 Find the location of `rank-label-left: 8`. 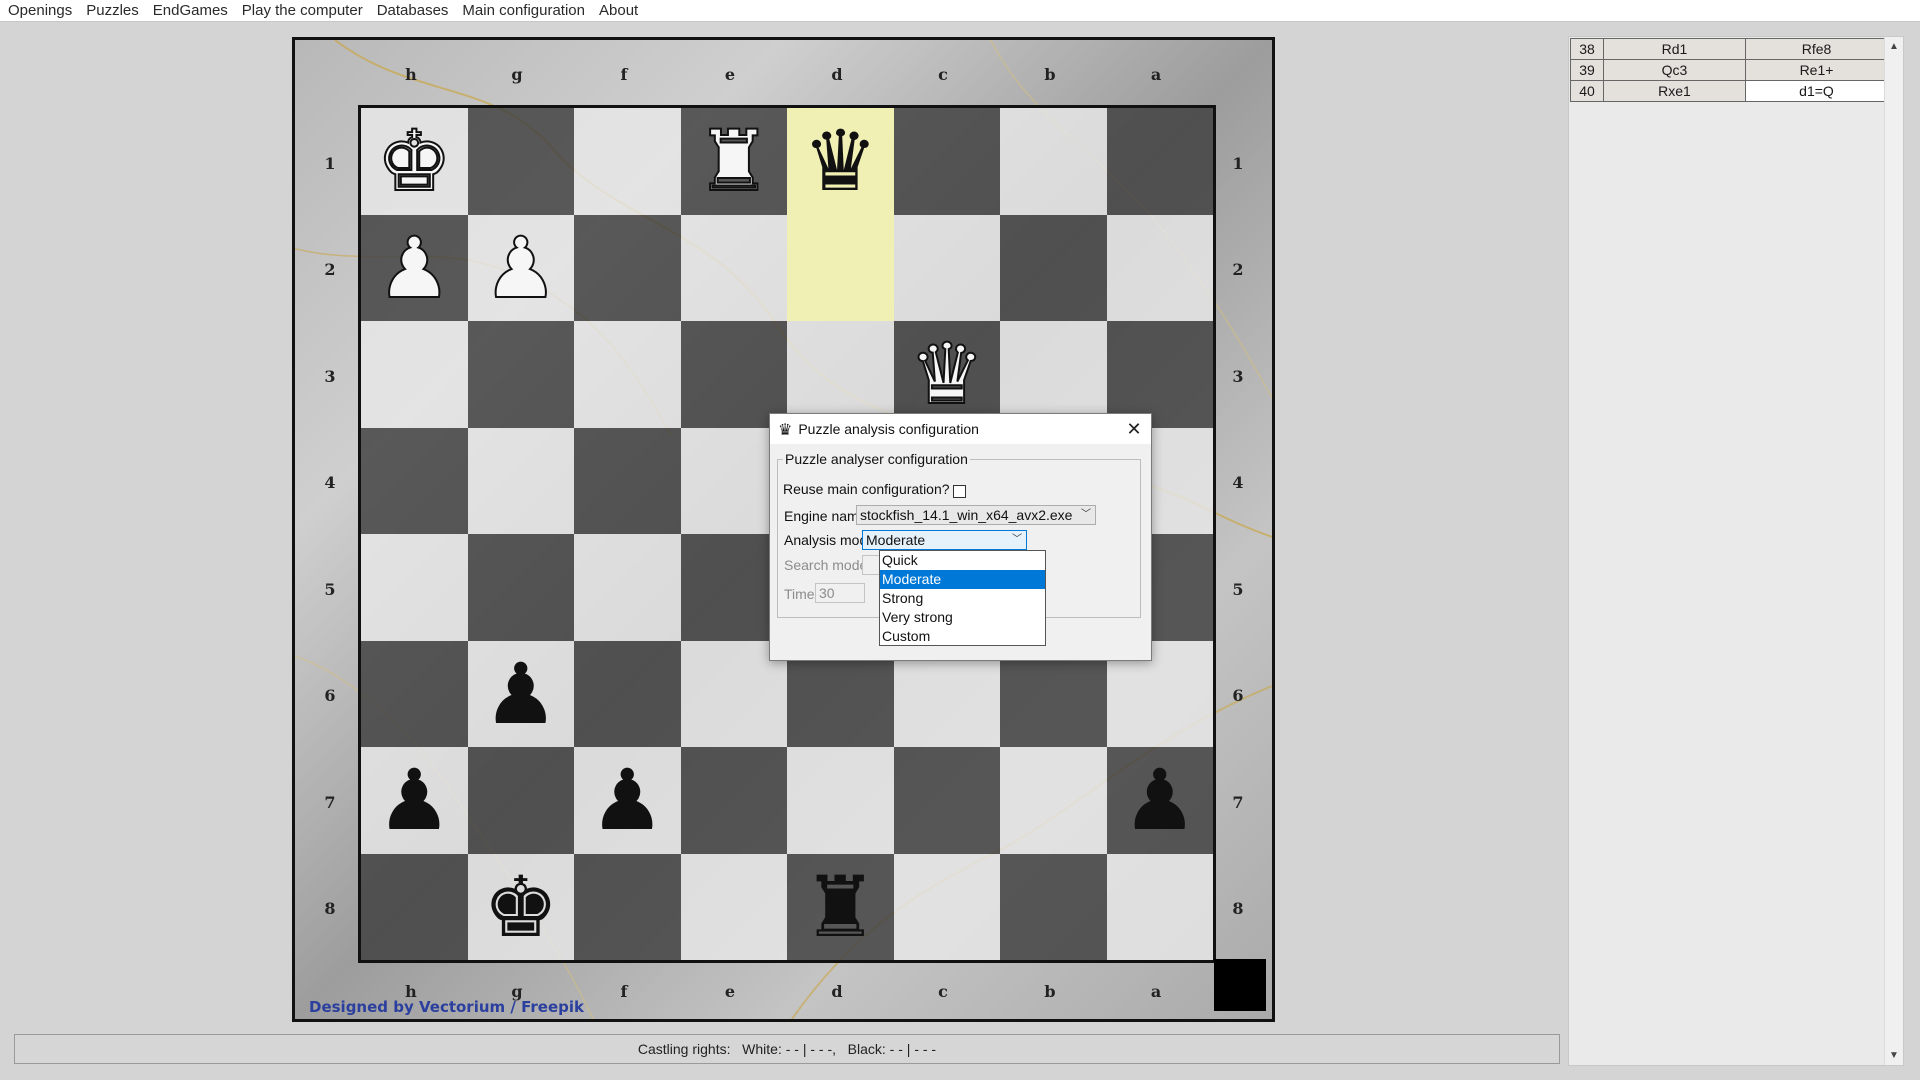

rank-label-left: 8 is located at coordinates (330, 908).